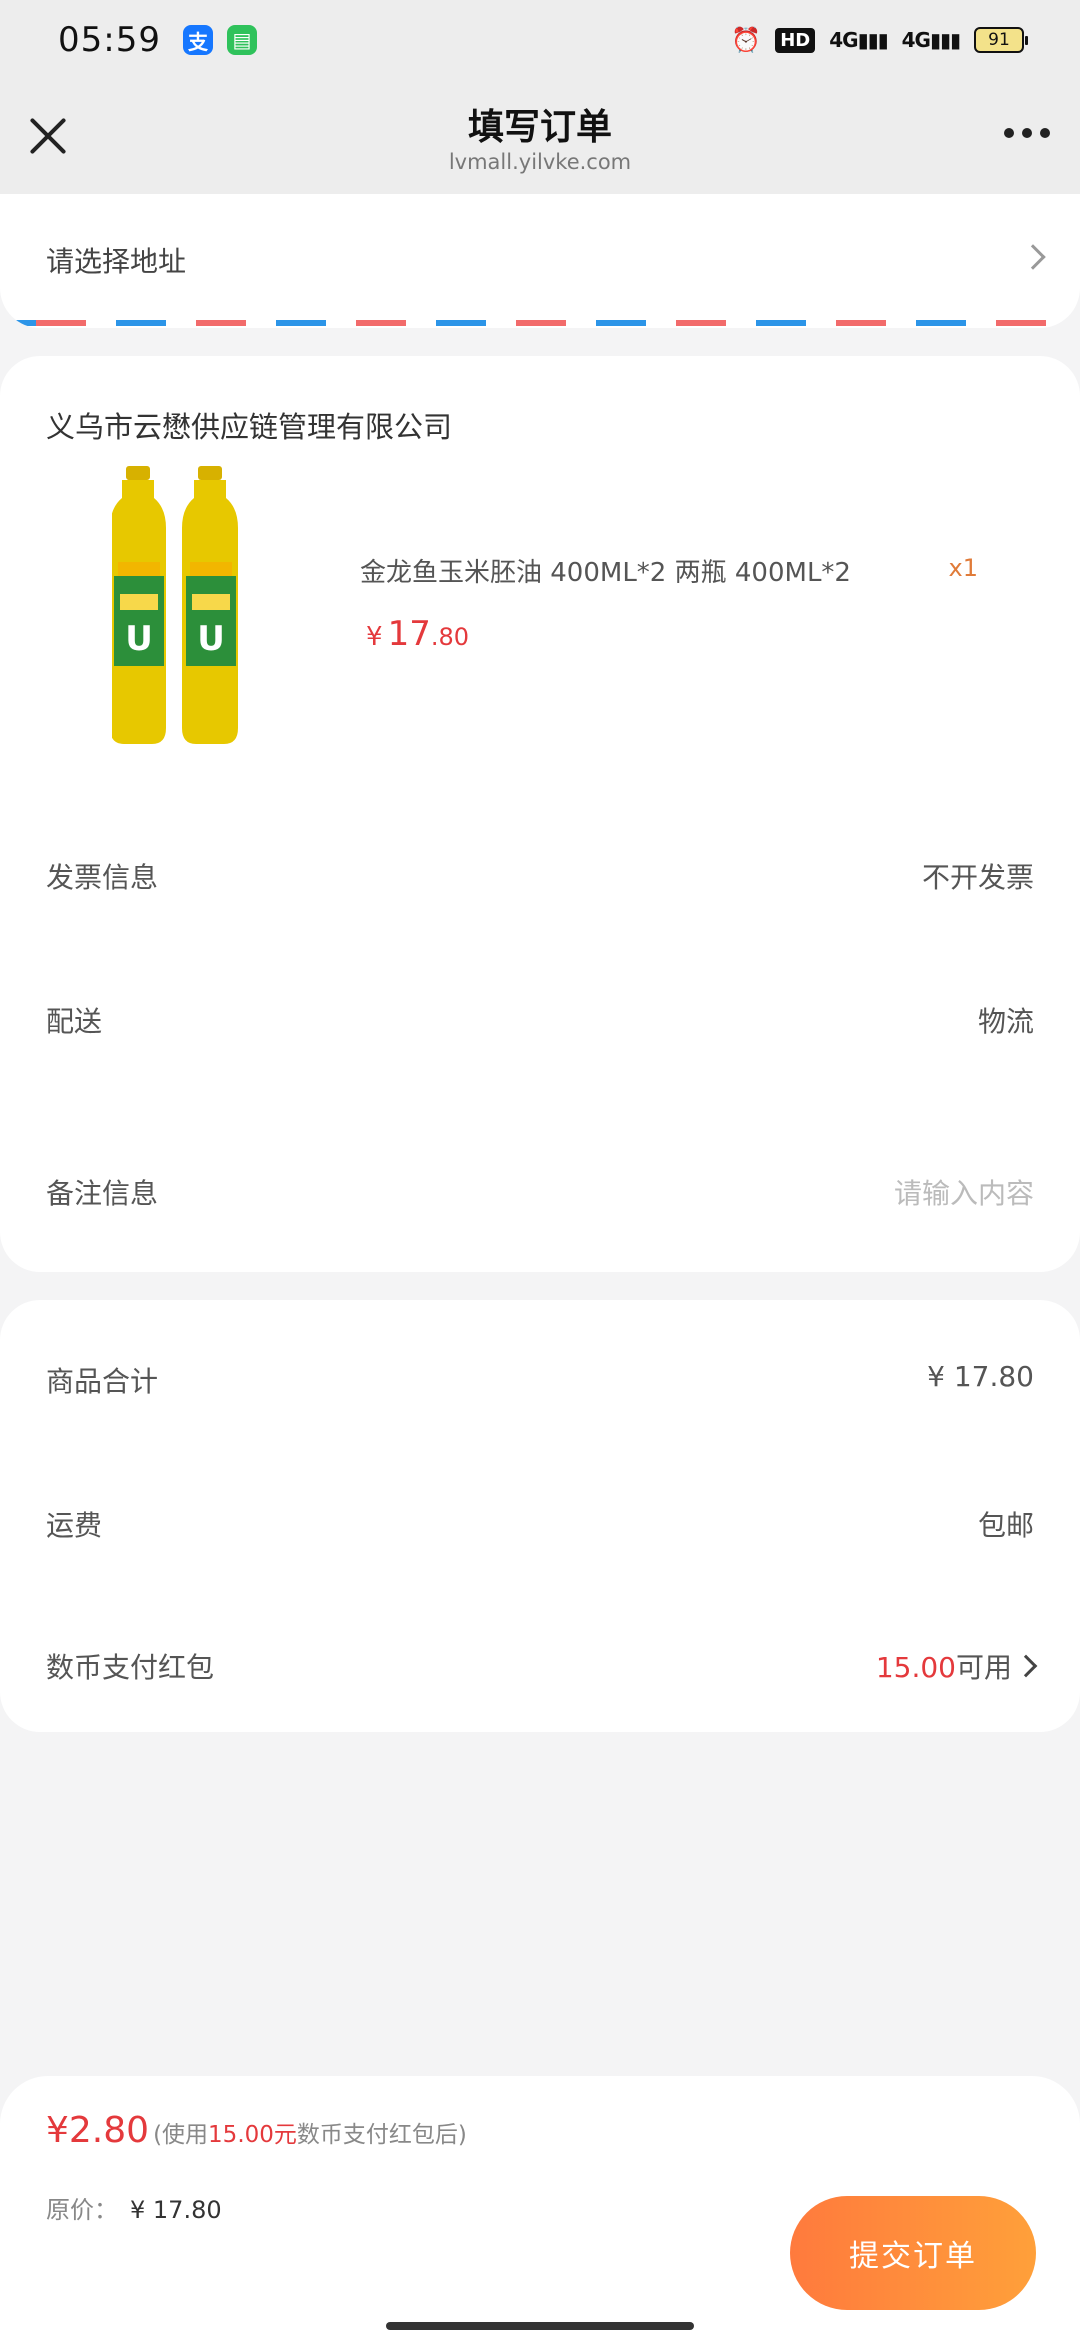 The height and width of the screenshot is (2340, 1080). I want to click on signal-icon-2: 4G▮▮▮, so click(931, 40).